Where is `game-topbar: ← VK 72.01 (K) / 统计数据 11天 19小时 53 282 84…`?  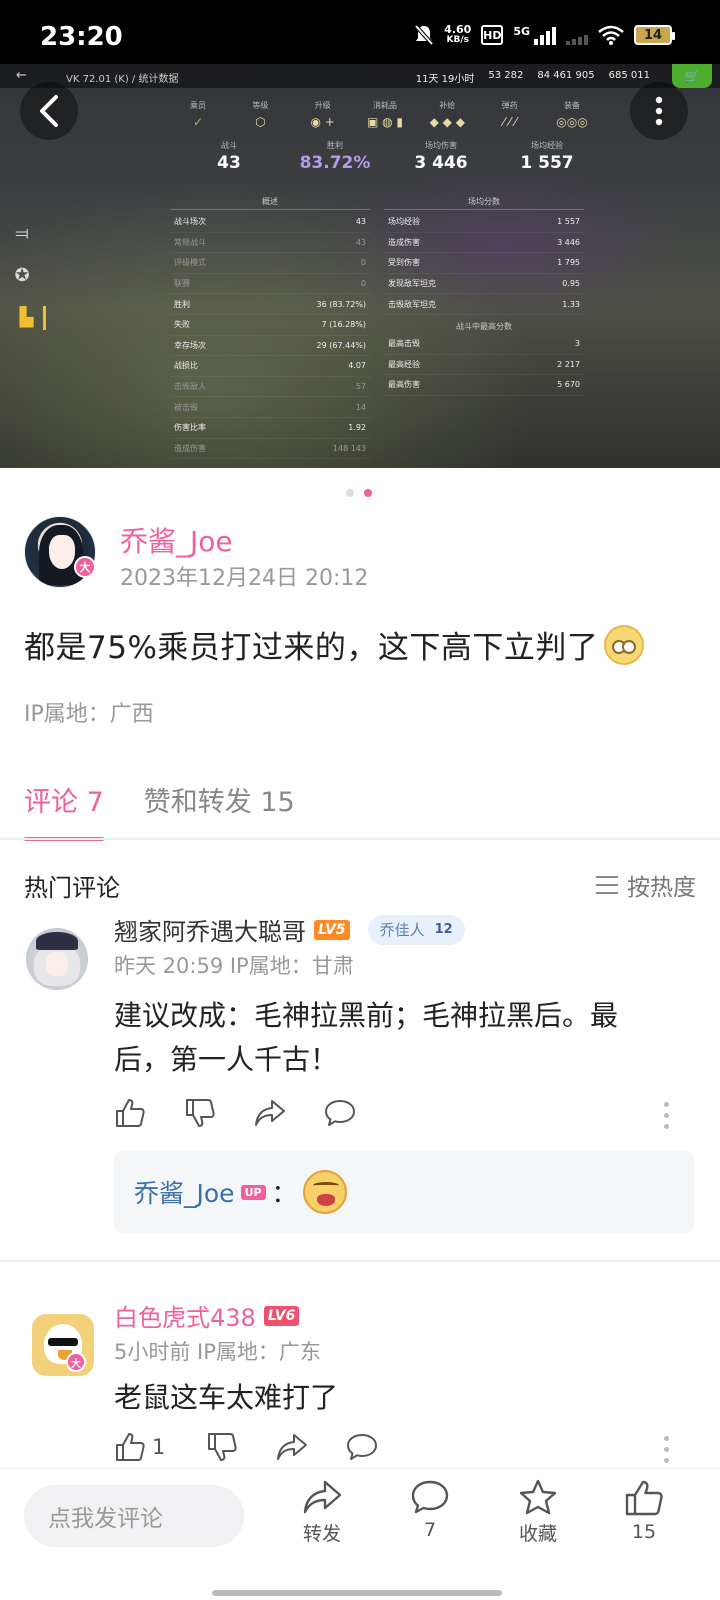 game-topbar: ← VK 72.01 (K) / 统计数据 11天 19小时 53 282 84… is located at coordinates (360, 76).